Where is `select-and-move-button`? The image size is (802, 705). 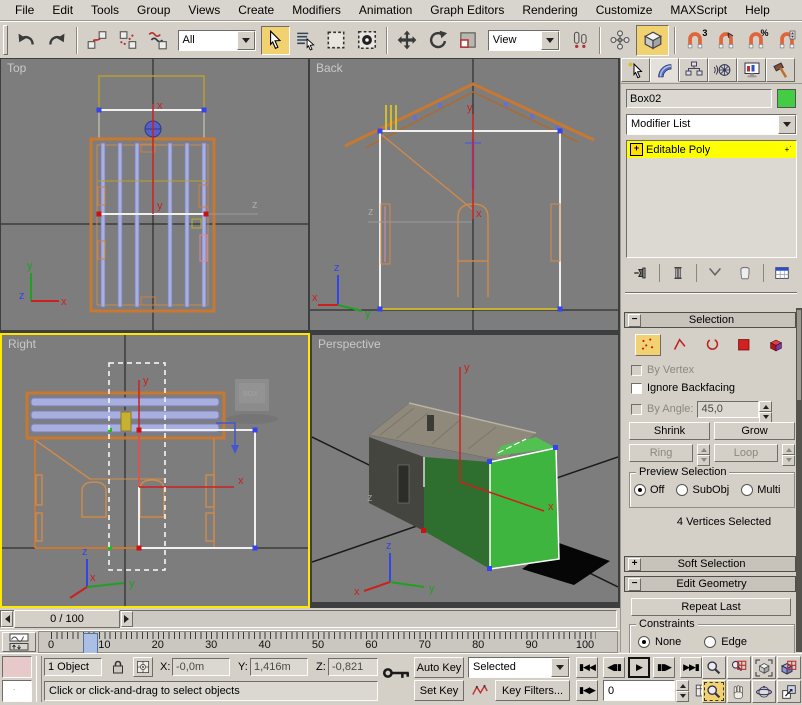 select-and-move-button is located at coordinates (407, 40).